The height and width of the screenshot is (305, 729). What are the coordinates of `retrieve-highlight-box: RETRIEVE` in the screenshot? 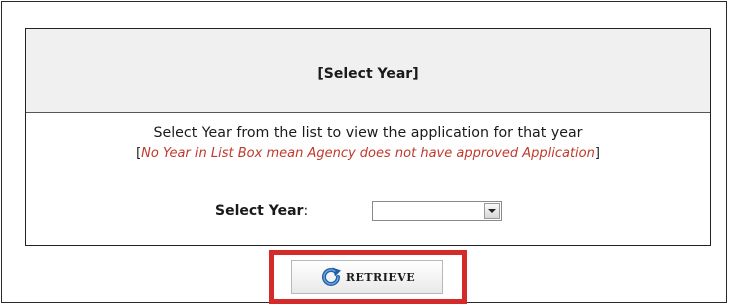 It's located at (368, 277).